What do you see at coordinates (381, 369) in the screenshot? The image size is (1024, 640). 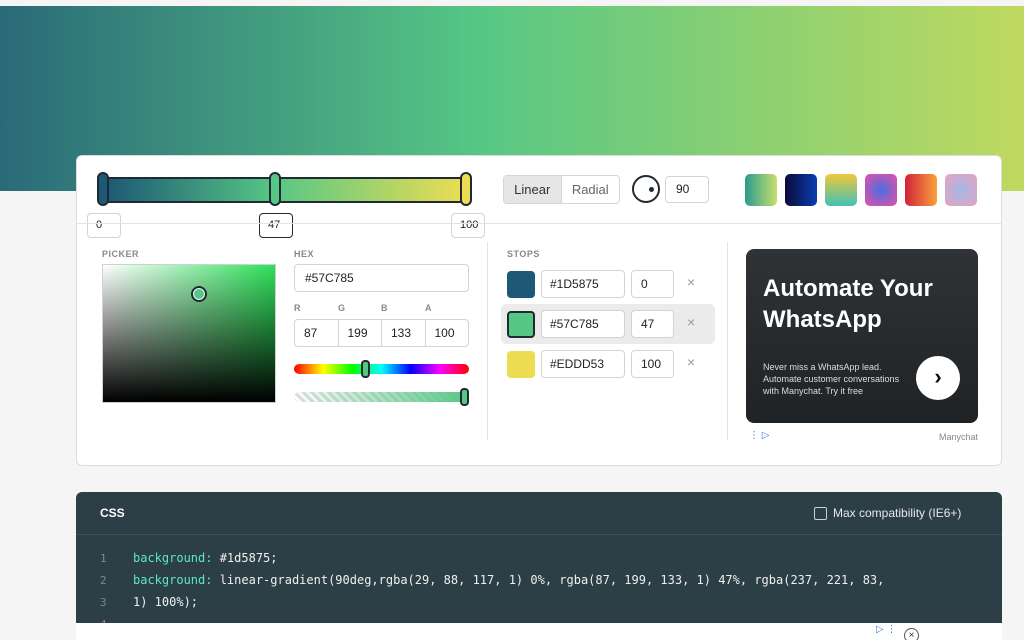 I see `hue-slider` at bounding box center [381, 369].